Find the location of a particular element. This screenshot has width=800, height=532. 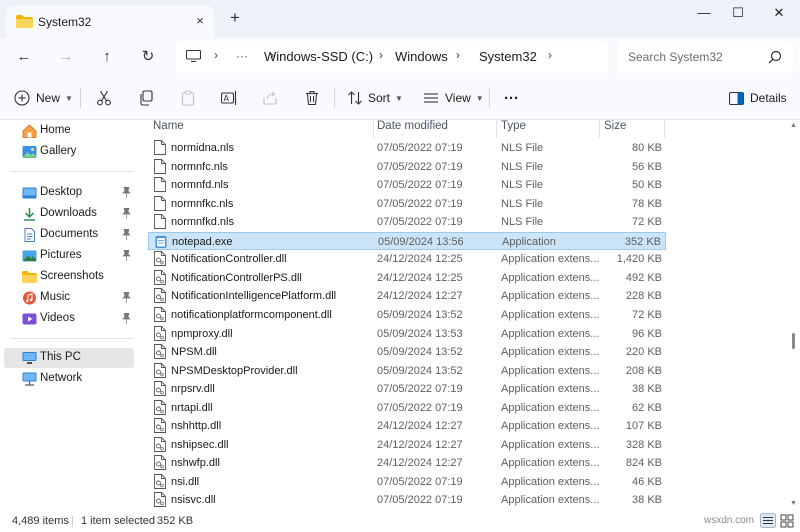

nav-item-videos: Videos is located at coordinates (69, 319).